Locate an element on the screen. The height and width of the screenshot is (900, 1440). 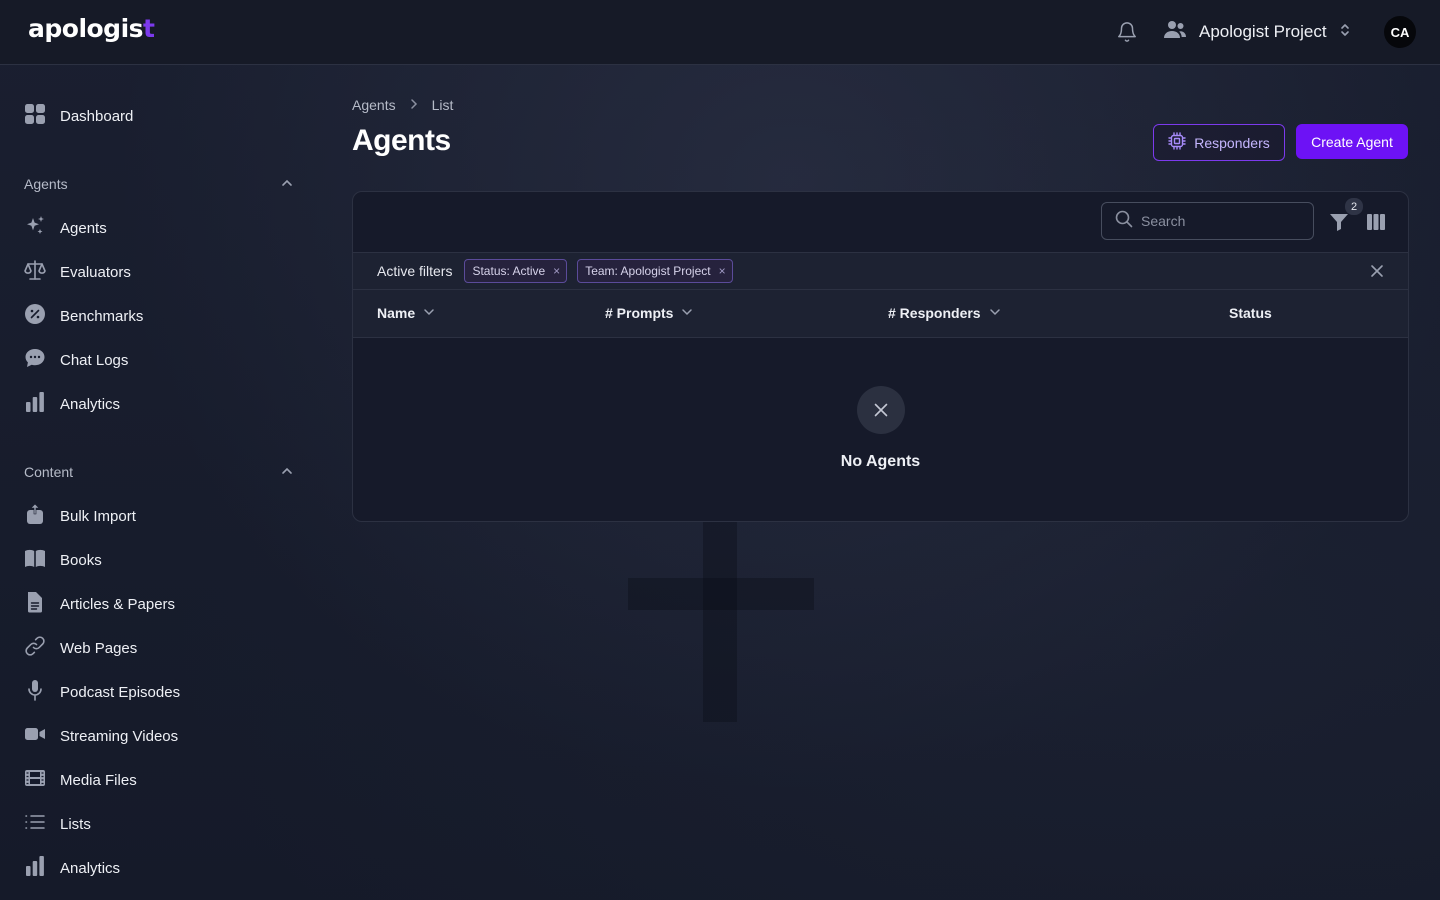
sidebar-item-podcast-episodes: Podcast Episodes is located at coordinates (157, 692).